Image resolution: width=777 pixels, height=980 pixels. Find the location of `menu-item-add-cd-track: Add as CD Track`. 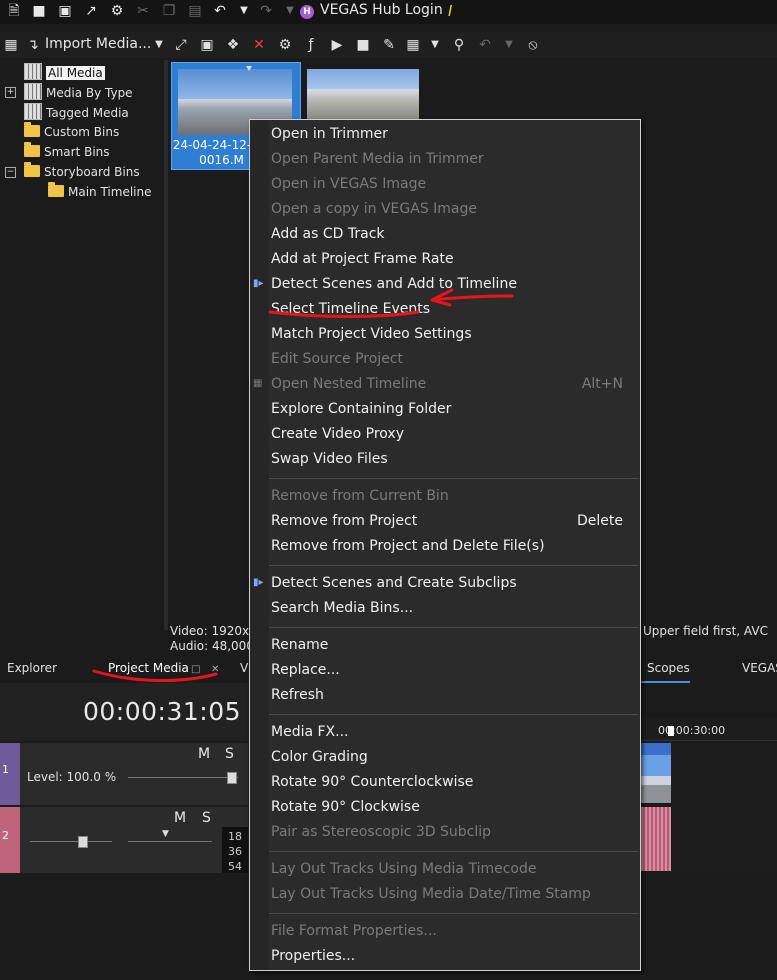

menu-item-add-cd-track: Add as CD Track is located at coordinates (447, 234).